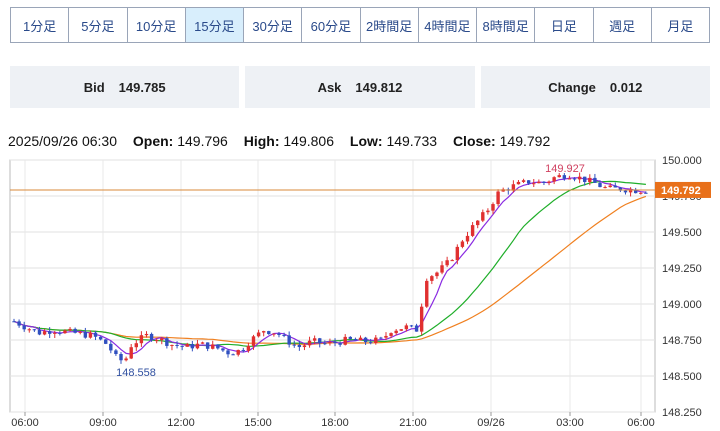  I want to click on low-value: 149.733, so click(412, 141).